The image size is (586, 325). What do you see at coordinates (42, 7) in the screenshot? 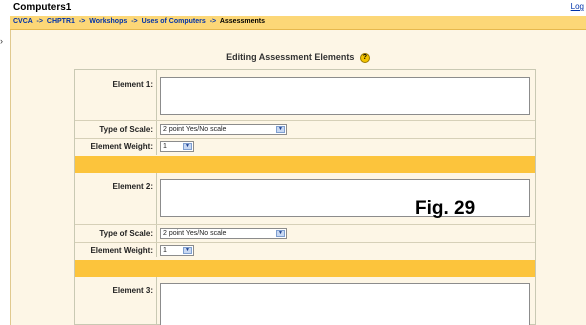
I see `site-title: Computers1` at bounding box center [42, 7].